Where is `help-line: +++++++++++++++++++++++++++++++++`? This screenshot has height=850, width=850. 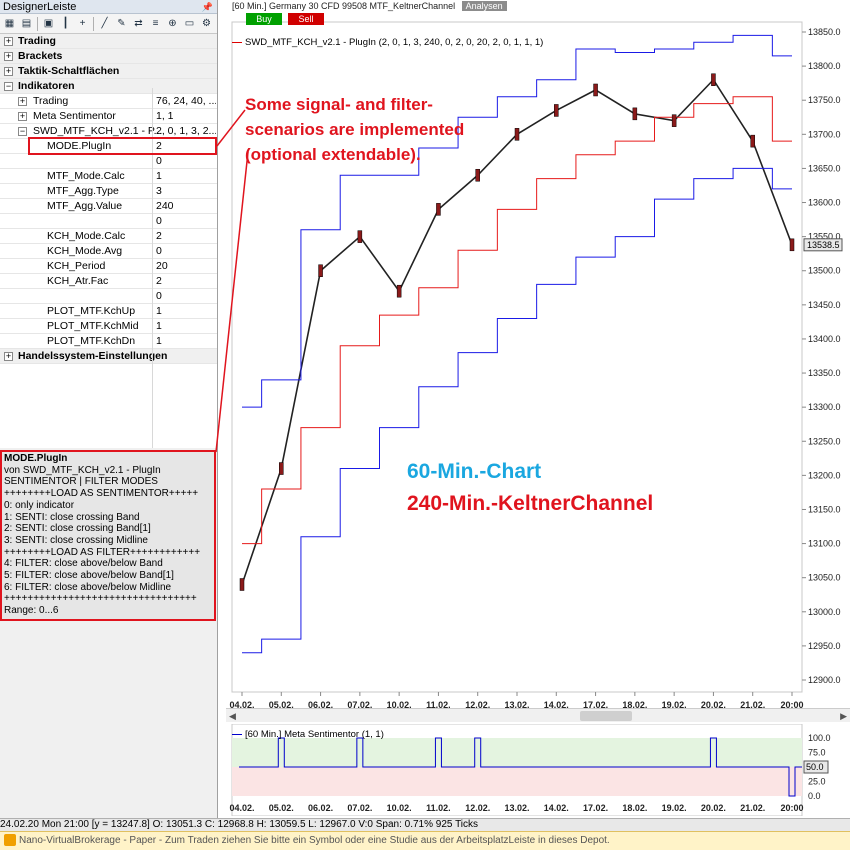 help-line: +++++++++++++++++++++++++++++++++ is located at coordinates (100, 599).